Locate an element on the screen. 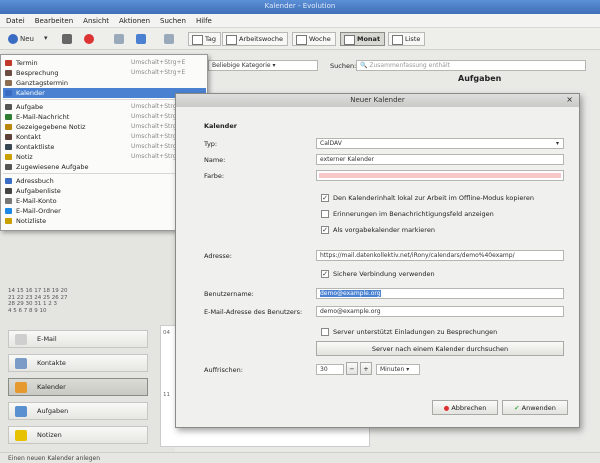  close-icon: × is located at coordinates (569, 99).